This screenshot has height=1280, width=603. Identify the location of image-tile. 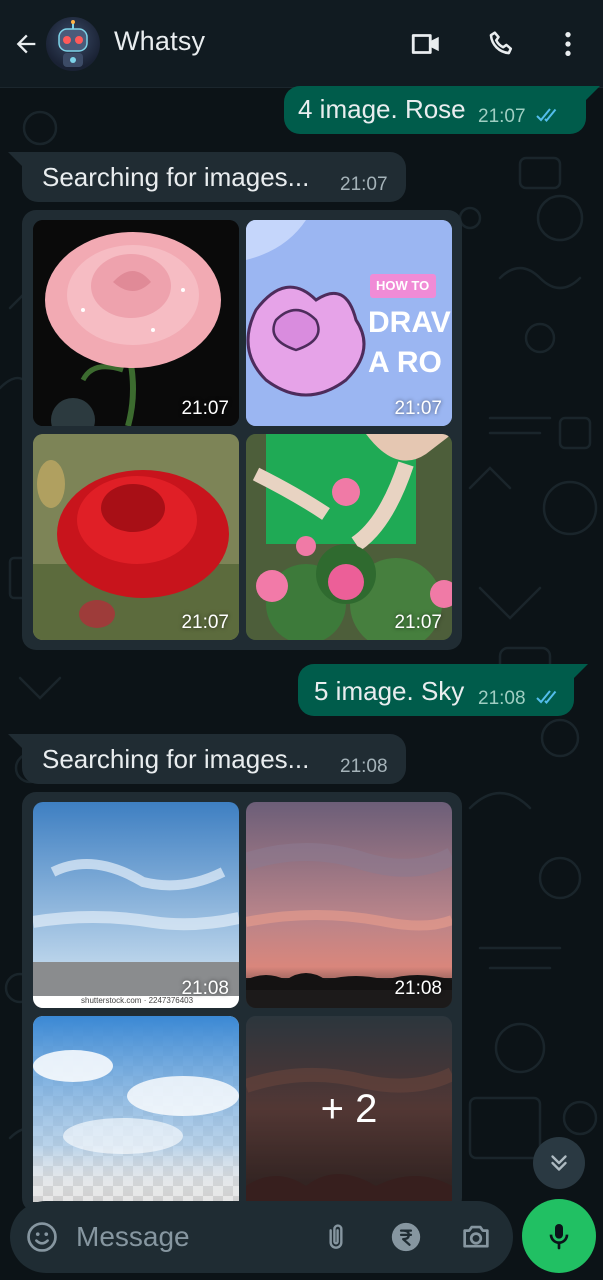
(136, 1109).